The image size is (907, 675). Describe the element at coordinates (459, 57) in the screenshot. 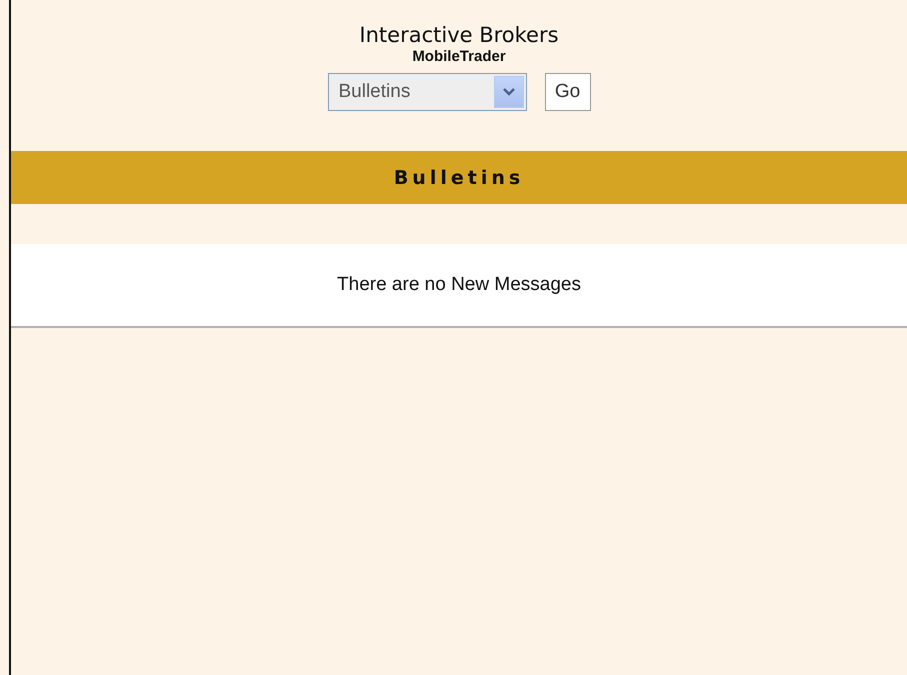

I see `site-subtitle: MobileTrader` at that location.